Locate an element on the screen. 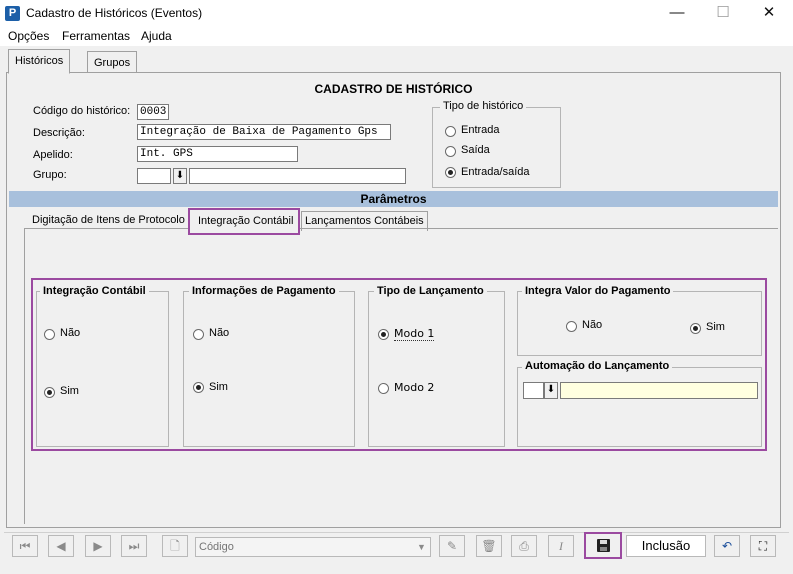 This screenshot has height=574, width=793. tl-modo2-label: Modo 2 is located at coordinates (414, 387).